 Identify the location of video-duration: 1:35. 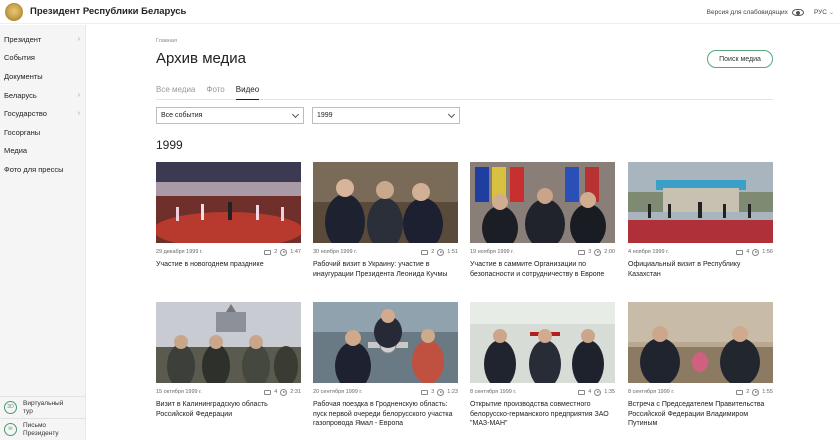
(609, 392).